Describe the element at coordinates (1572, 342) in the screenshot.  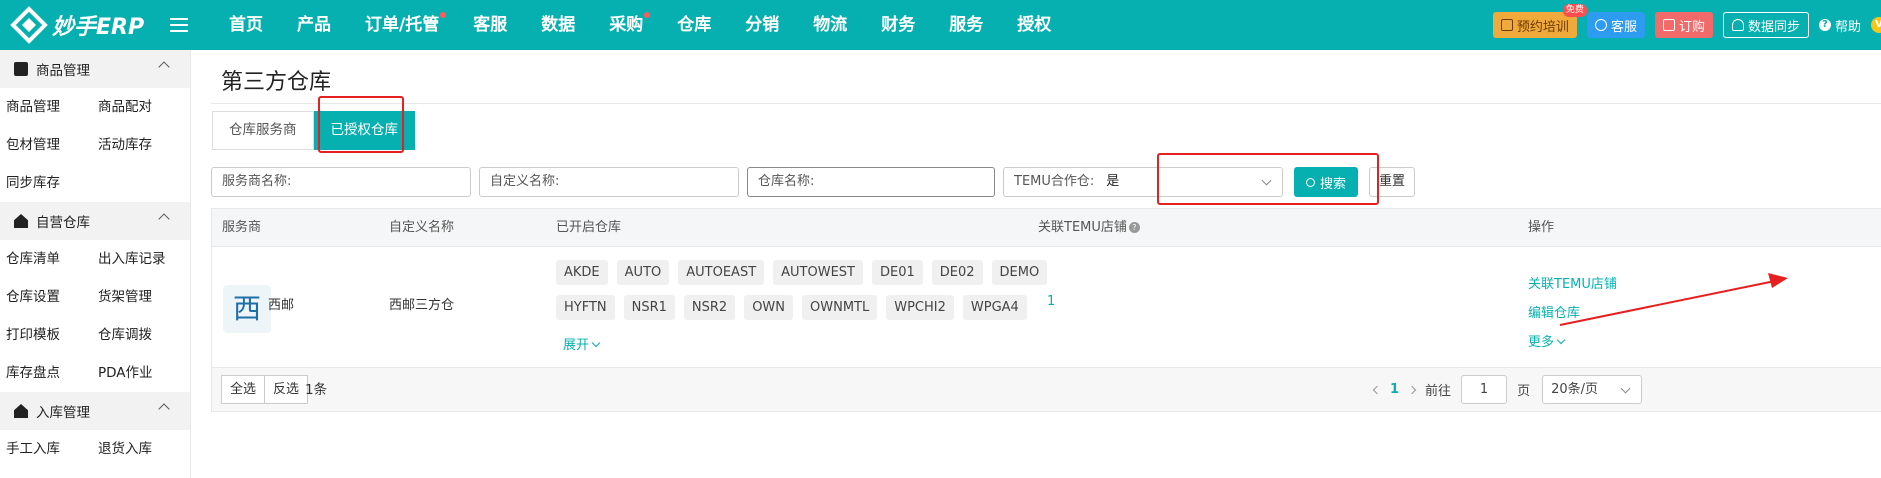
I see `more-actions-link: 更多` at that location.